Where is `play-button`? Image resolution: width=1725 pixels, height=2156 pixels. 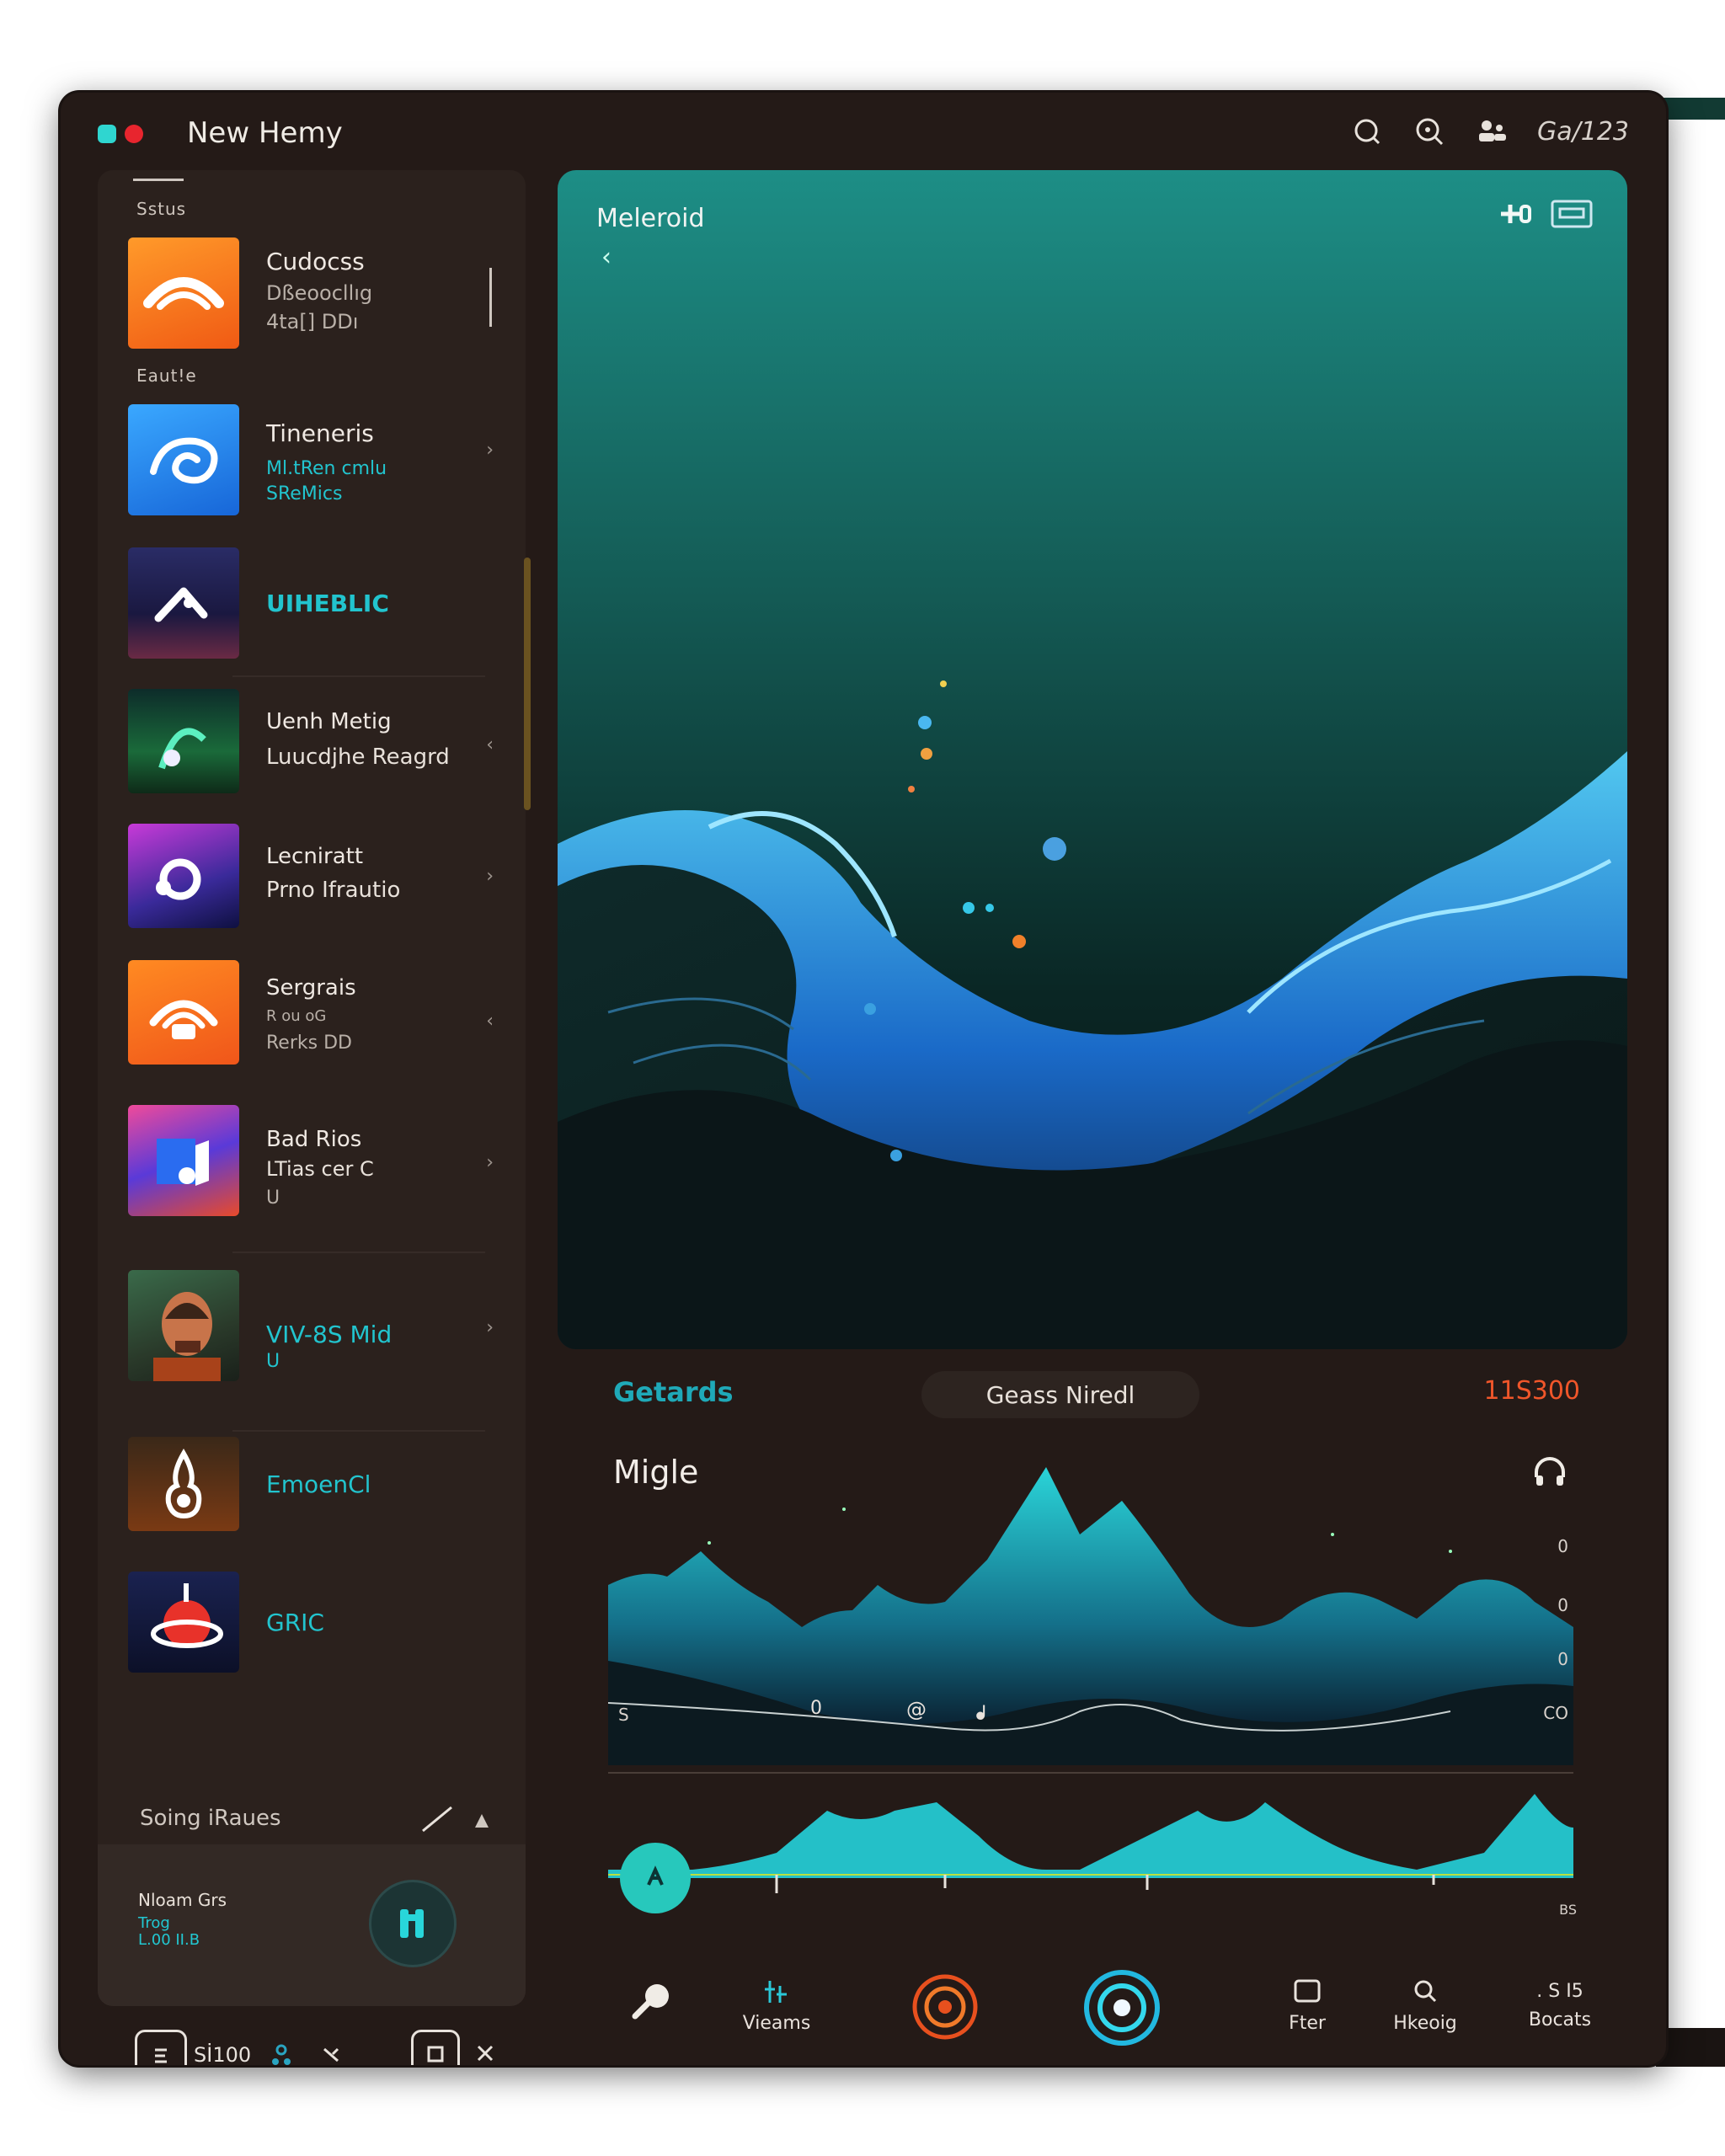
play-button is located at coordinates (655, 1878).